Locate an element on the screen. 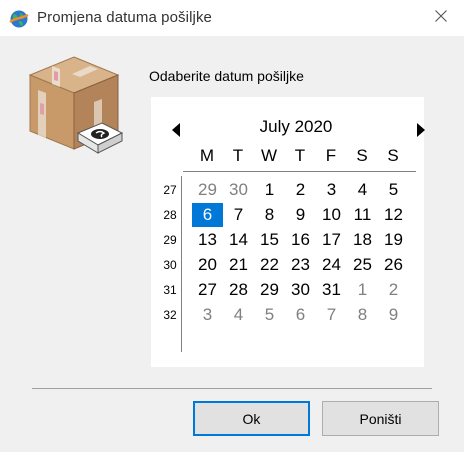  week-number: 29 is located at coordinates (170, 240).